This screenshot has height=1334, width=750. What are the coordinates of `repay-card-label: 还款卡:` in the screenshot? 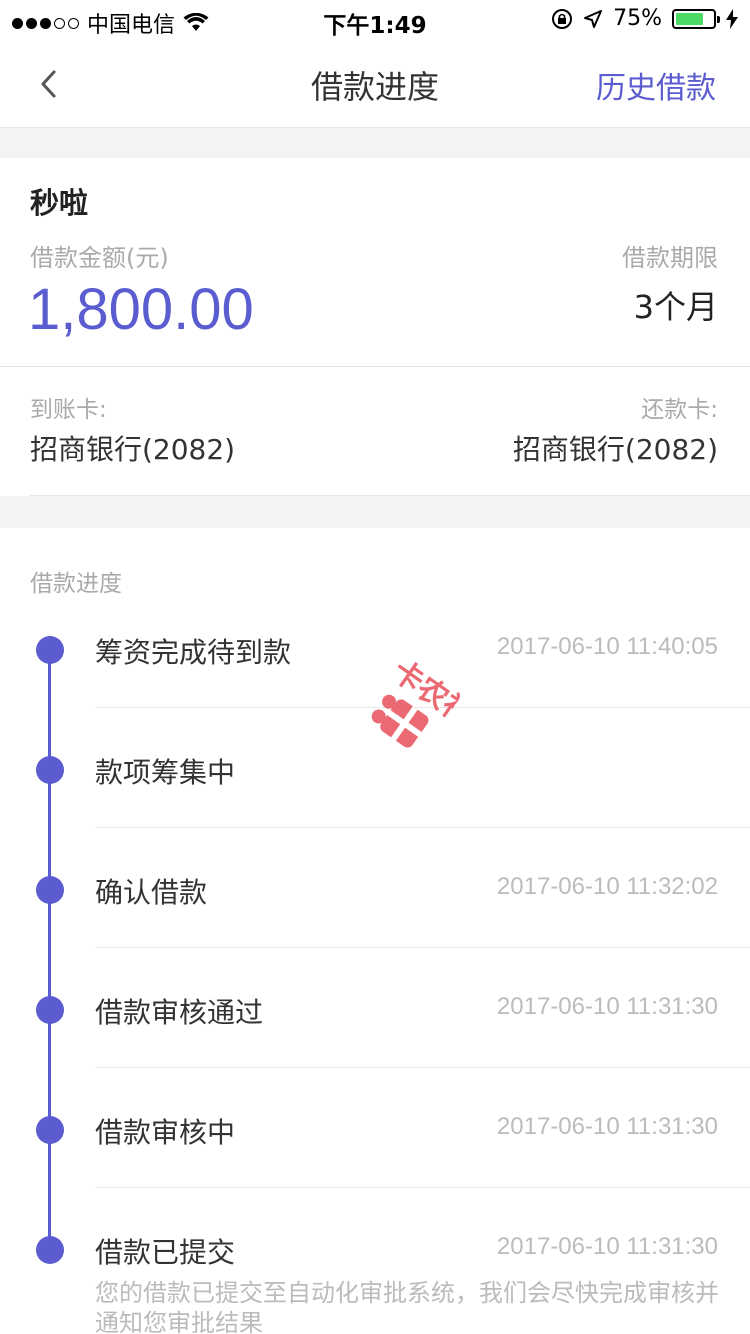 It's located at (679, 410).